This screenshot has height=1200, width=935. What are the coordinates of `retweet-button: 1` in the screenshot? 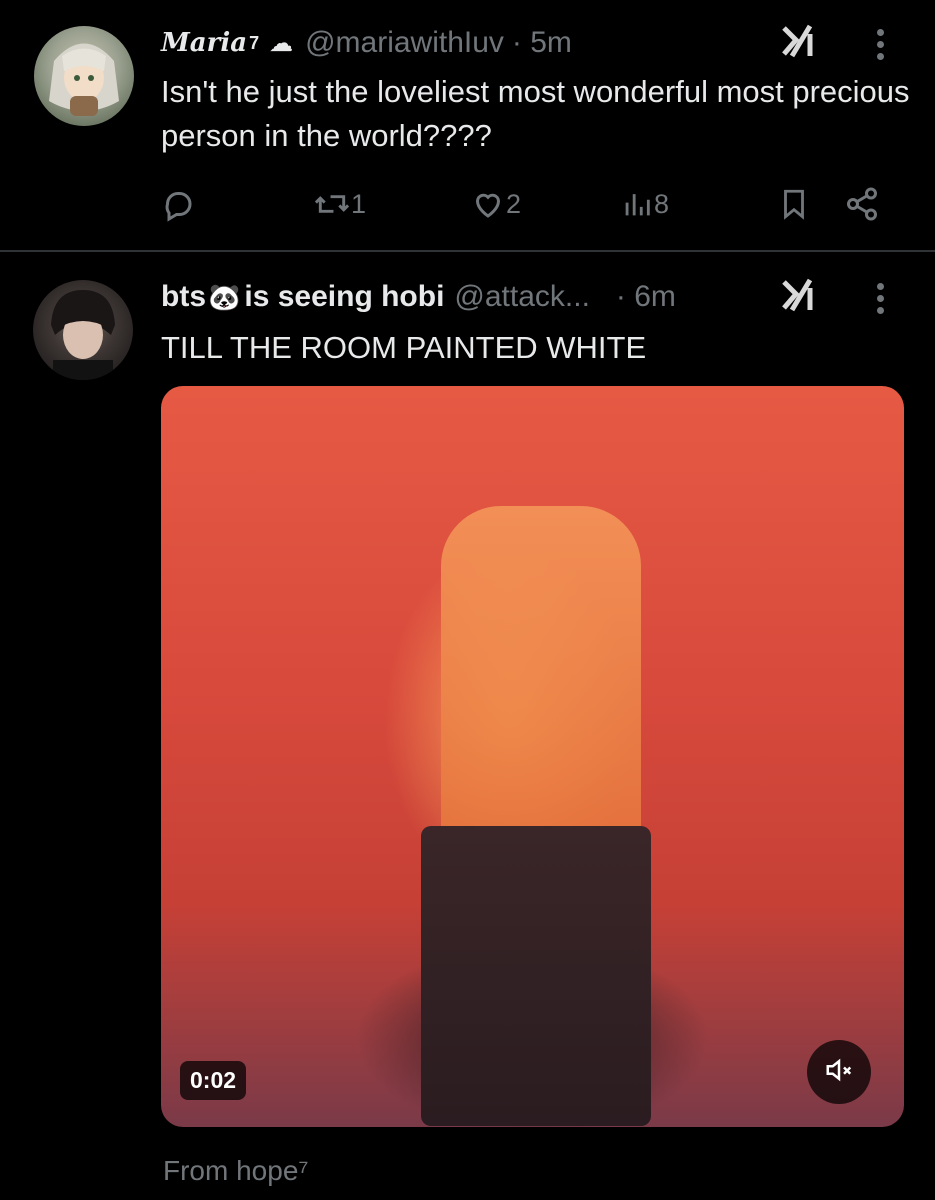 It's located at (339, 204).